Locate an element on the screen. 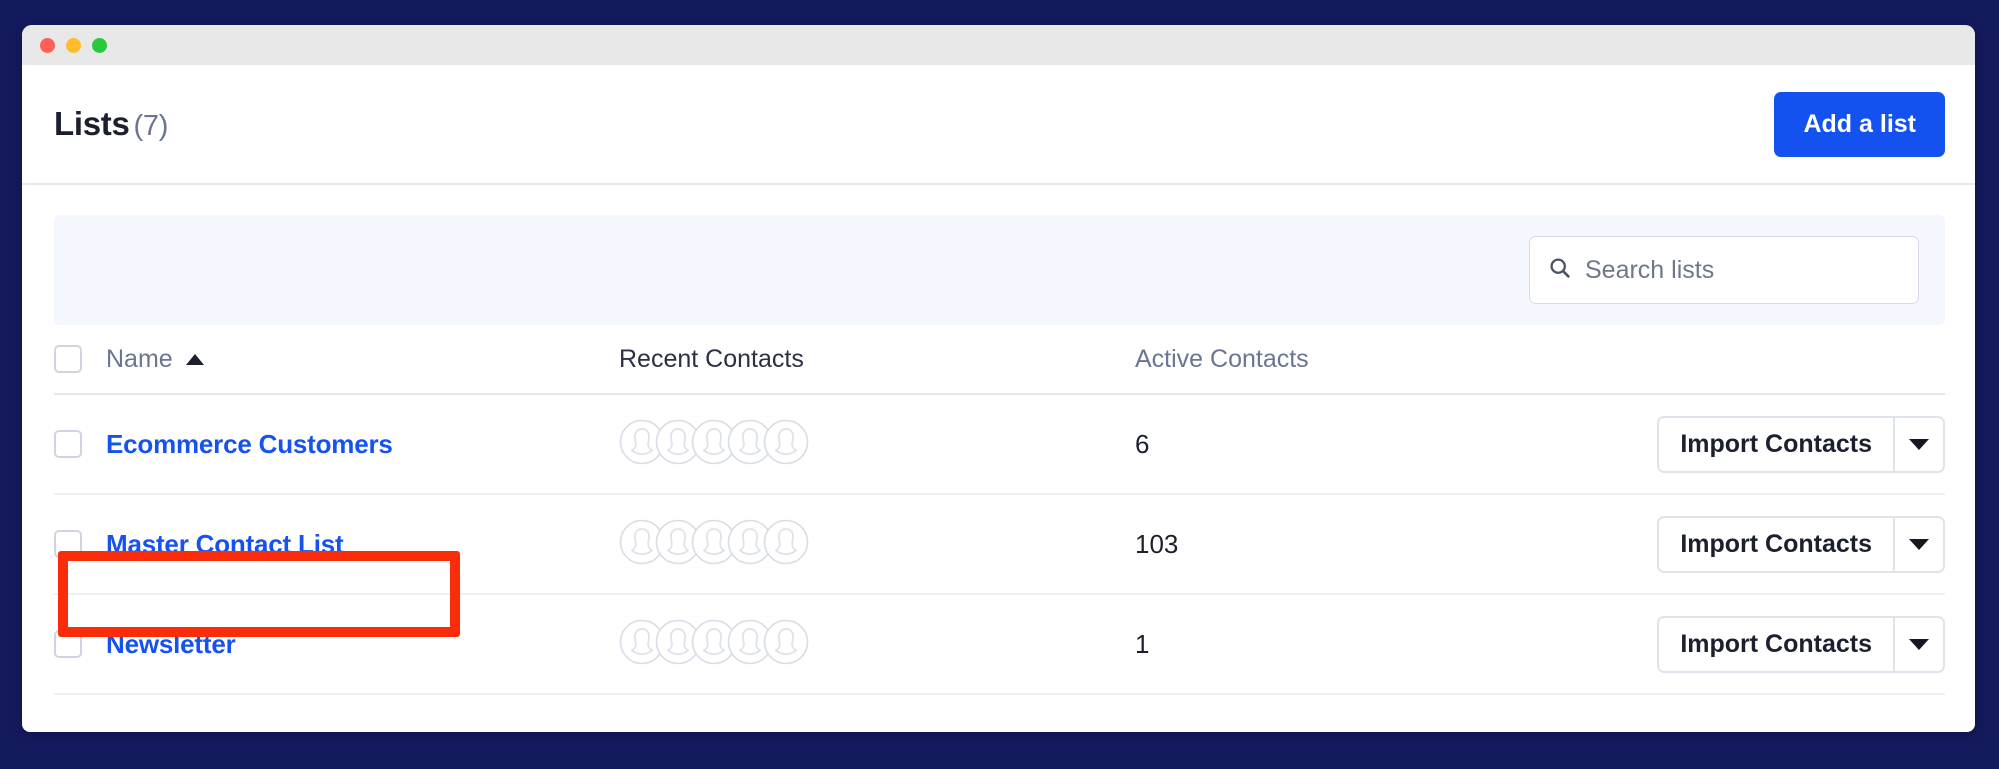  active-contacts-value: 1 is located at coordinates (1142, 643).